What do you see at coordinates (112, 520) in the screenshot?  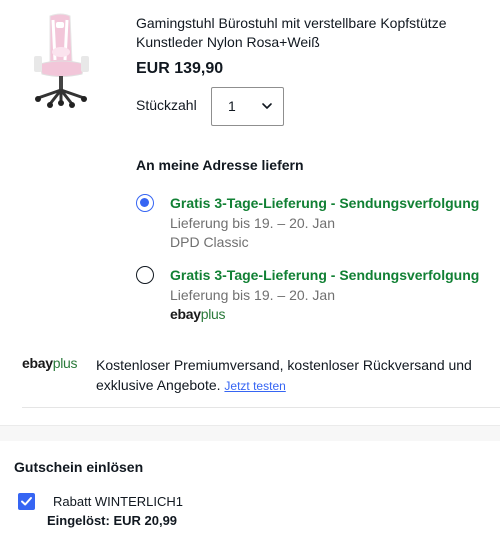 I see `coupon-redeemed-amount: Eingelöst: EUR 20,99` at bounding box center [112, 520].